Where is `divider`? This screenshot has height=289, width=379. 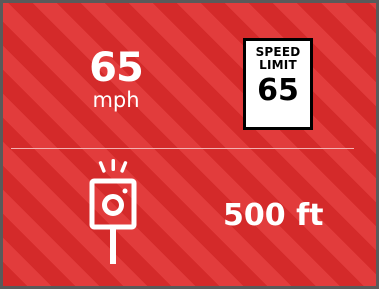
divider is located at coordinates (182, 148).